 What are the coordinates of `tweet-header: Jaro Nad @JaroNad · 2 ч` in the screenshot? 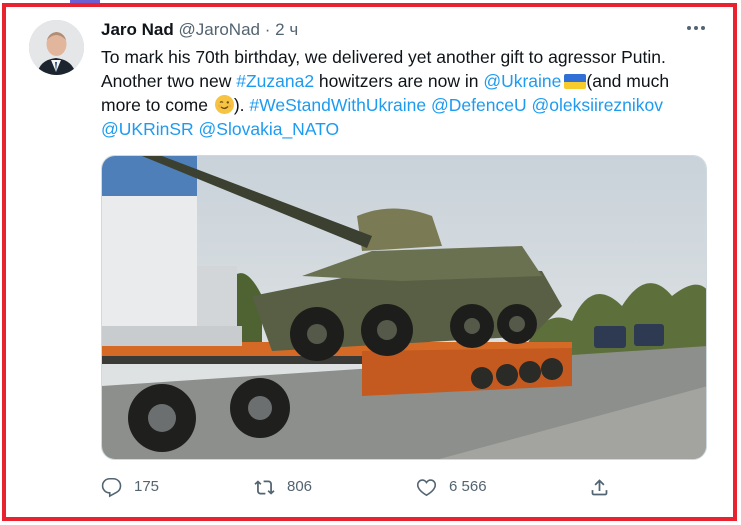 It's located at (199, 30).